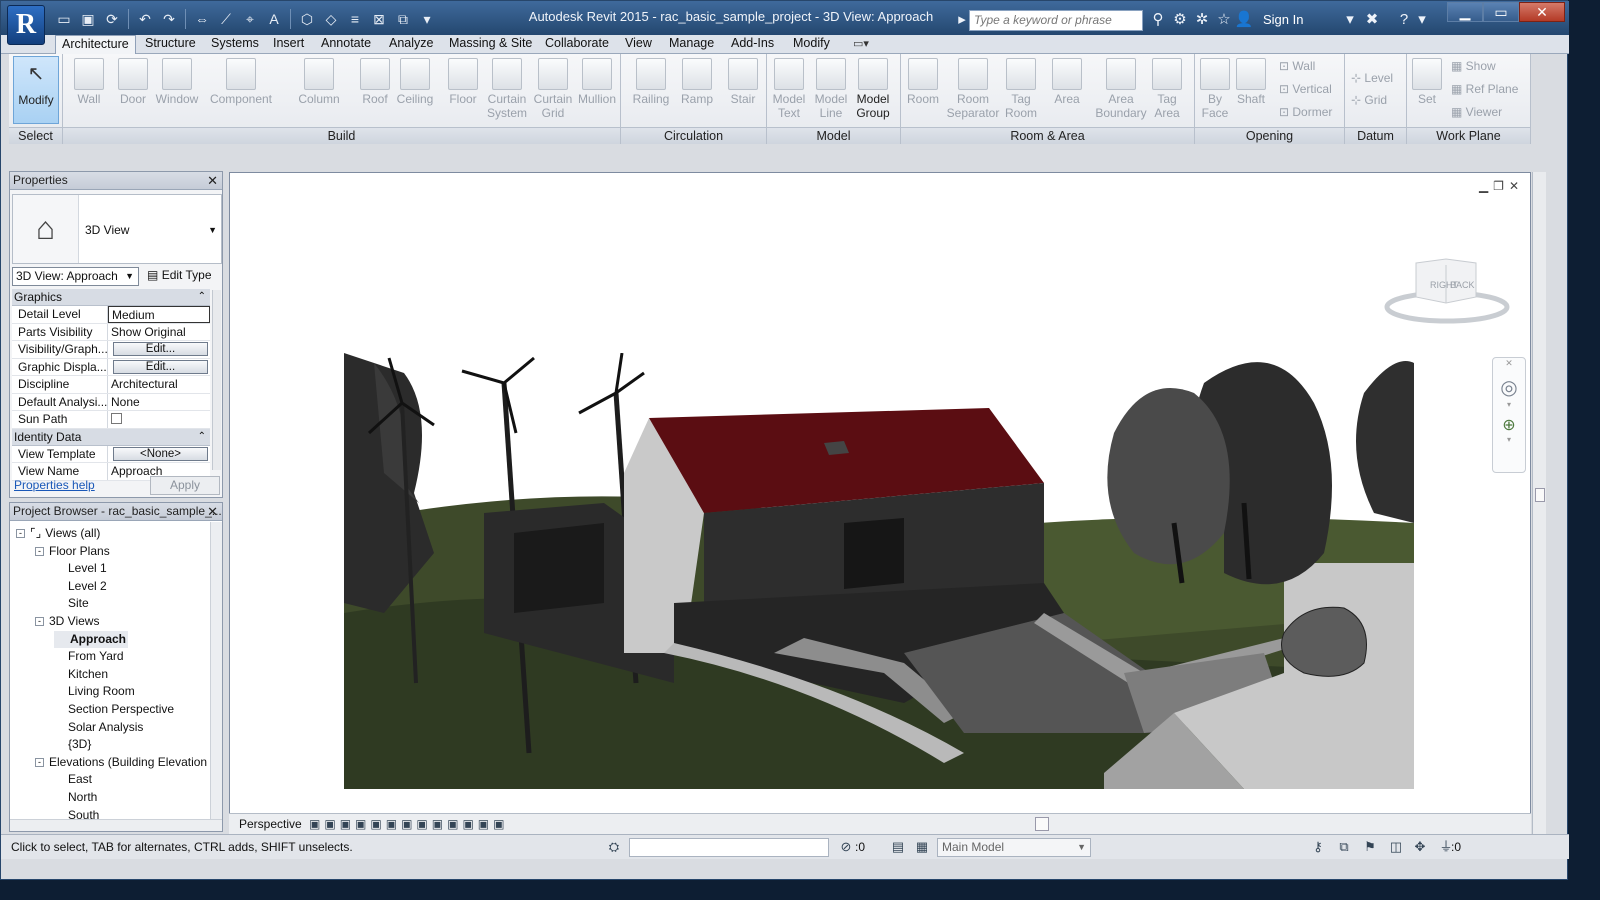 Image resolution: width=1600 pixels, height=900 pixels. I want to click on property-edit-button: <None>, so click(160, 453).